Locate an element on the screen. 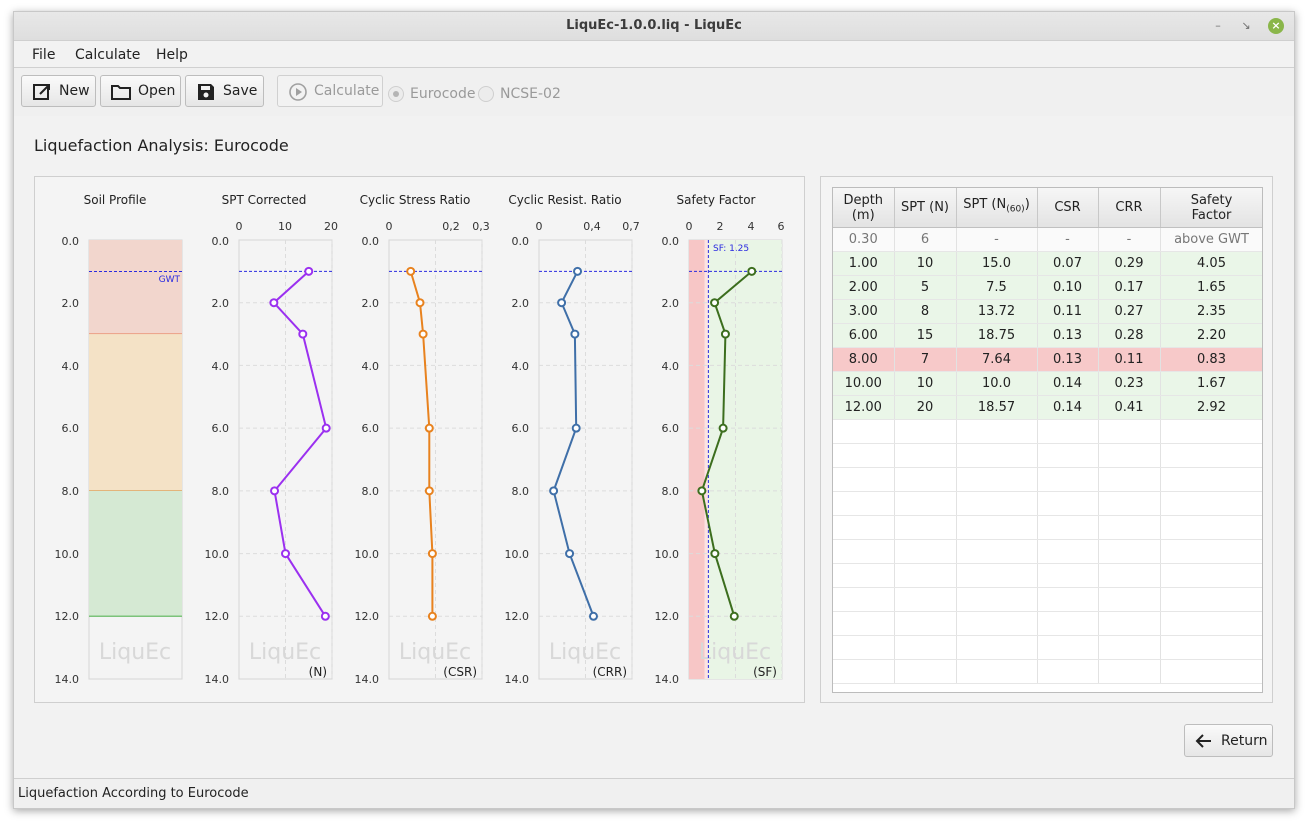 The image size is (1306, 823). csr-x-tick-0: 0 is located at coordinates (389, 226).